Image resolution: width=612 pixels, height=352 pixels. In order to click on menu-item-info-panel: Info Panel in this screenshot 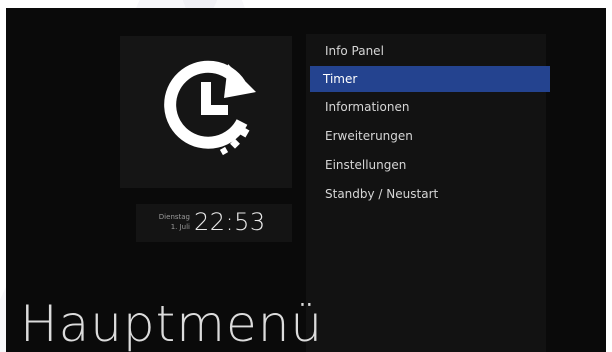, I will do `click(429, 51)`.